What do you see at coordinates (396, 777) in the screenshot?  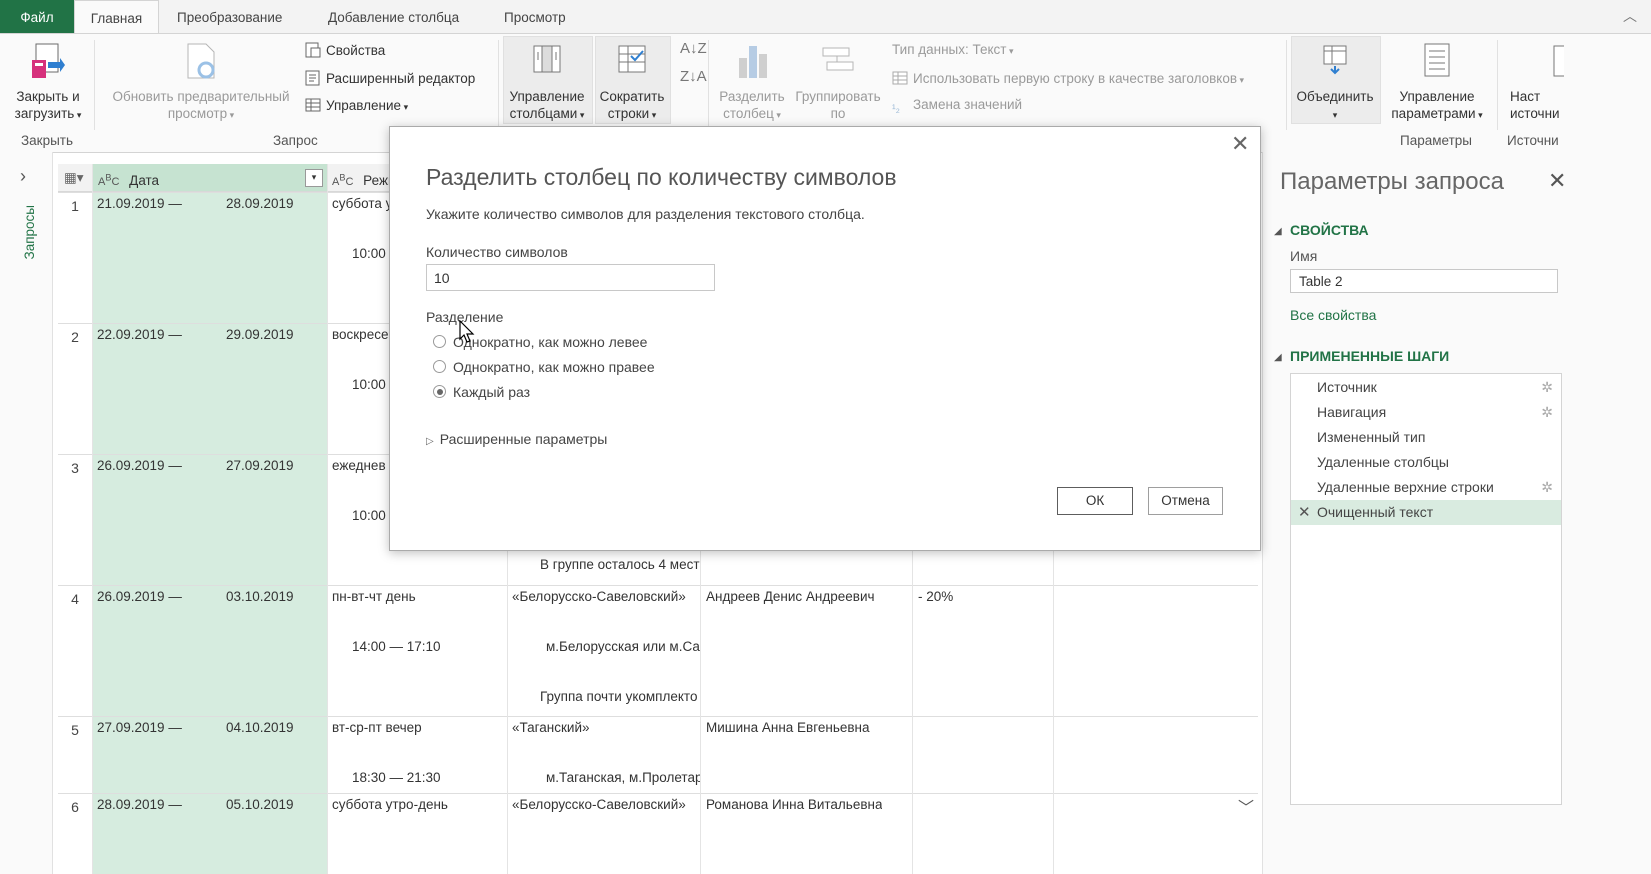 I see `cell-time: 18:30 — 21:30` at bounding box center [396, 777].